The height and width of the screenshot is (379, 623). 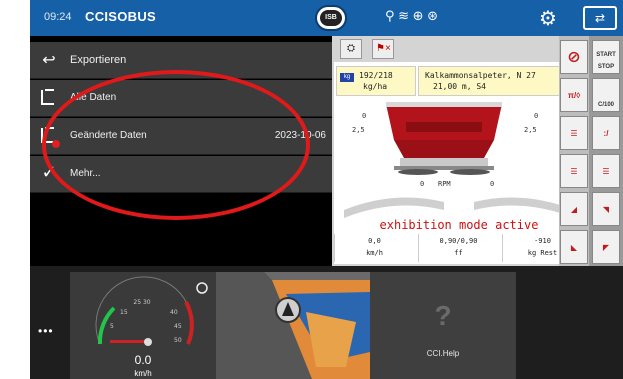 What do you see at coordinates (143, 325) in the screenshot?
I see `speedometer-tile: 25 30 15 5 40 45 50 0.0 km/h` at bounding box center [143, 325].